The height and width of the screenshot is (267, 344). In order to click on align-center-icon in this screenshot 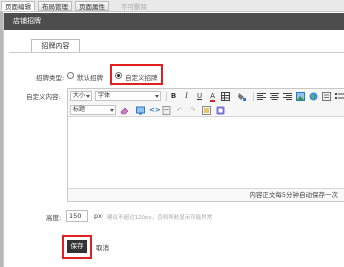, I will do `click(274, 96)`.